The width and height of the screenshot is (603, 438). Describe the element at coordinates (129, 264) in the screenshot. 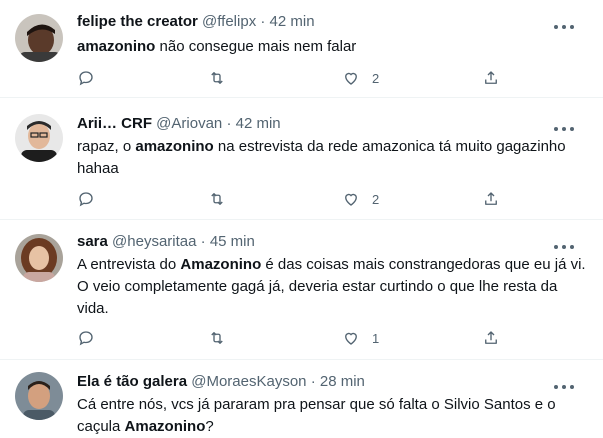

I see `text-plain: A entrevista do` at that location.